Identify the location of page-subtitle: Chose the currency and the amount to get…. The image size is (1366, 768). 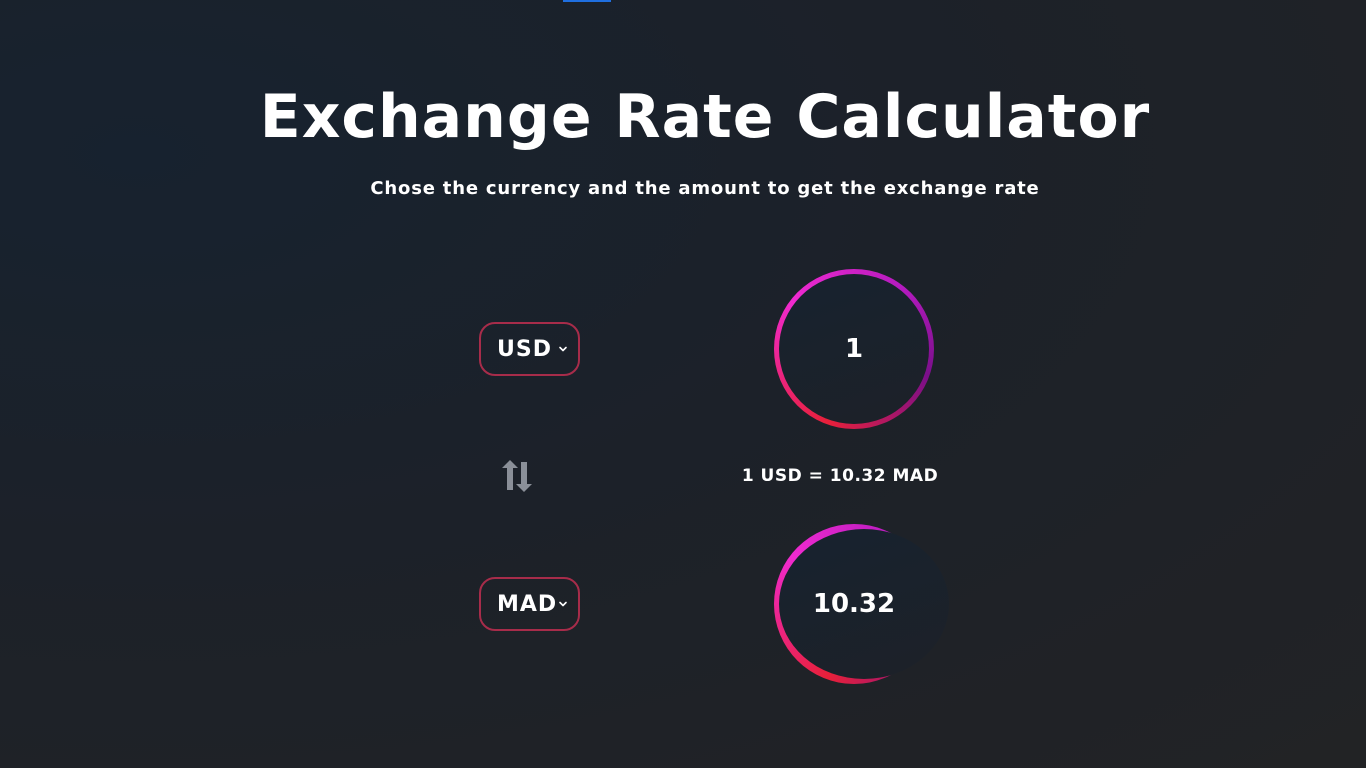
(705, 188).